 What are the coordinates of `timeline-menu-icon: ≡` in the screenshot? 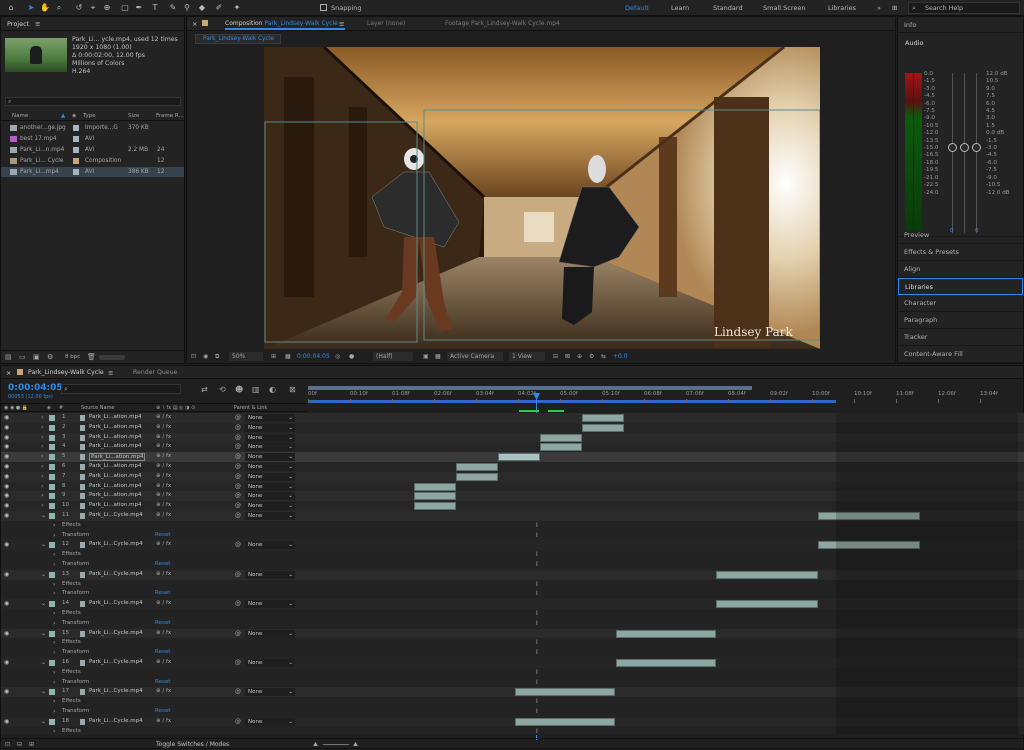 It's located at (110, 373).